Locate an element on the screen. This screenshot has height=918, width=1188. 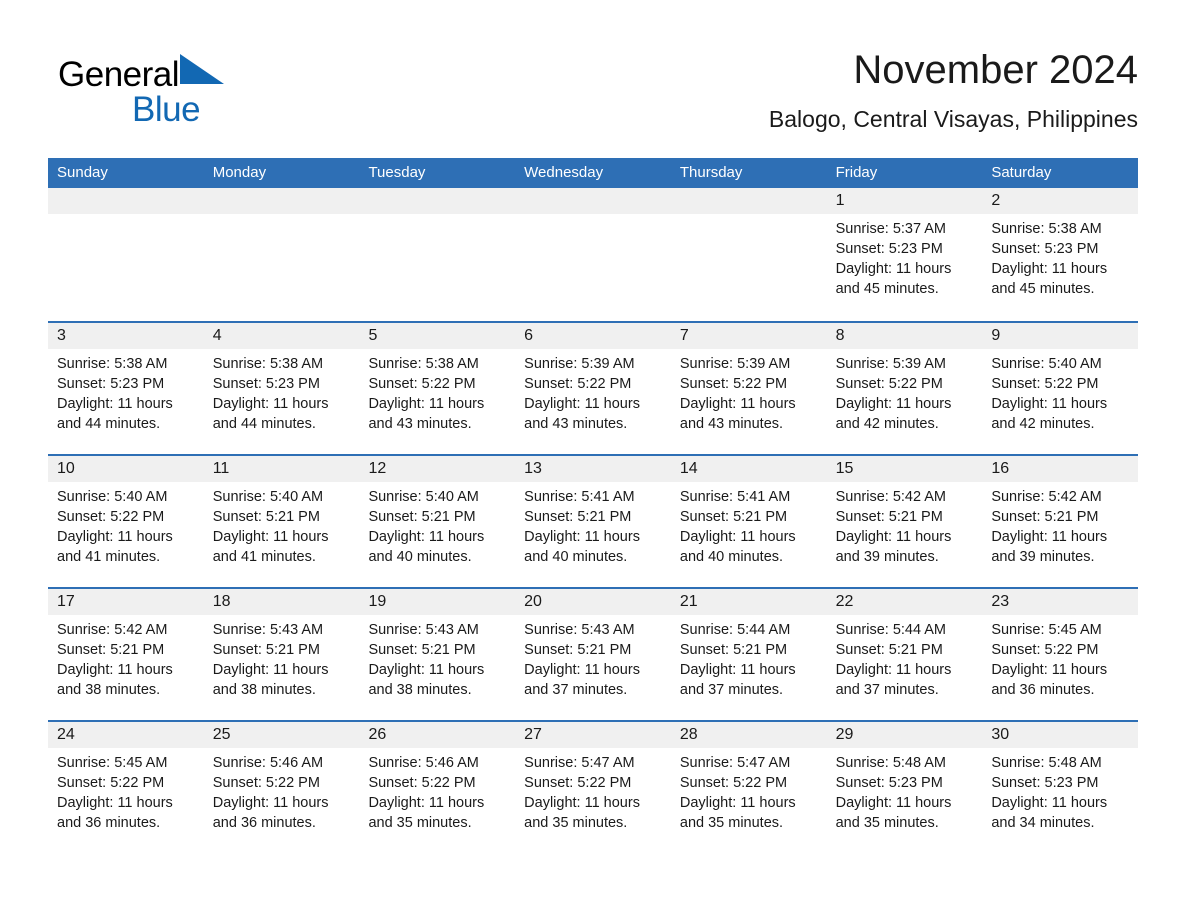
day-number: 27 is located at coordinates (533, 734).